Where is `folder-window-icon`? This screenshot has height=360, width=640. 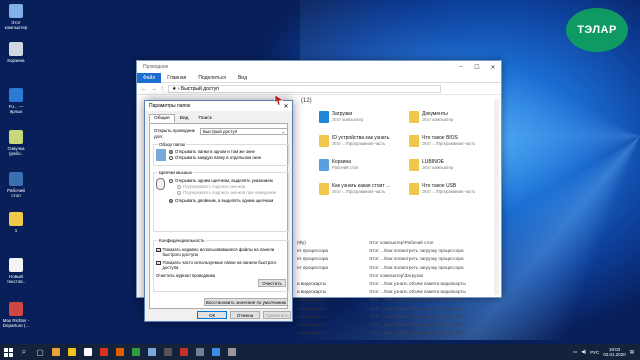
folder-window-icon is located at coordinates (161, 155).